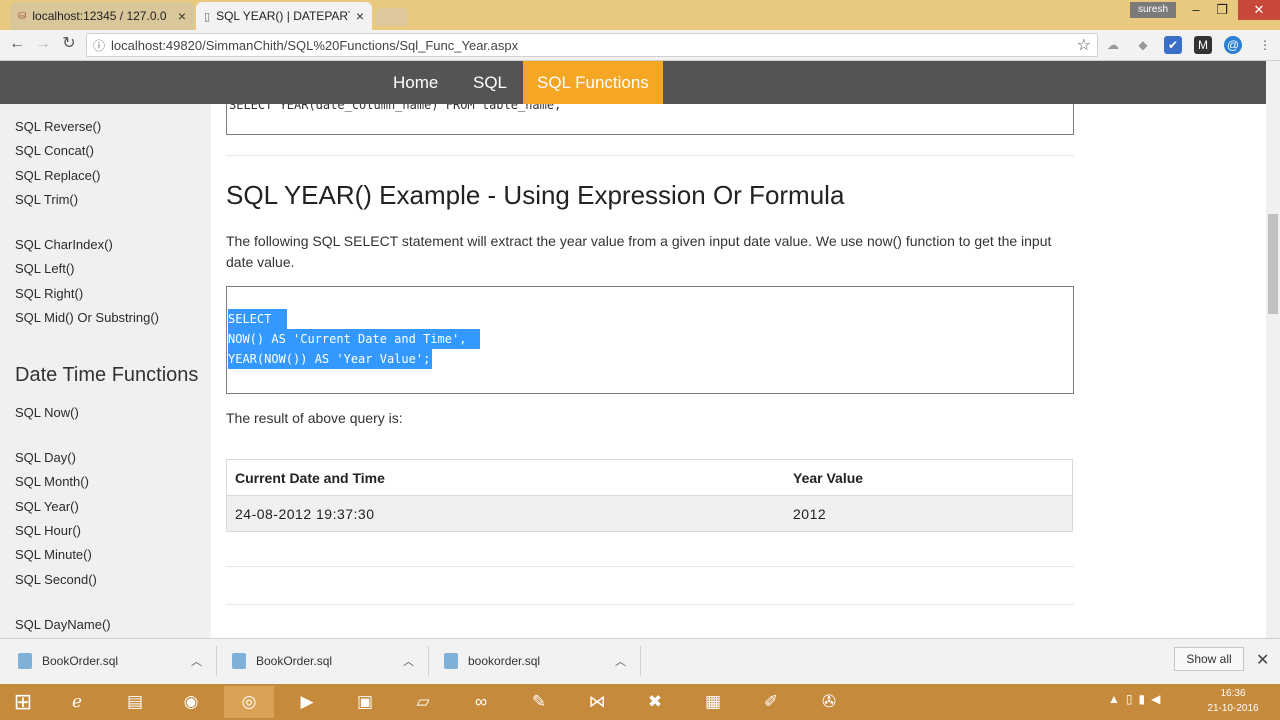 This screenshot has width=1280, height=720. Describe the element at coordinates (481, 702) in the screenshot. I see `visual-studio-code-icon: ∞` at that location.